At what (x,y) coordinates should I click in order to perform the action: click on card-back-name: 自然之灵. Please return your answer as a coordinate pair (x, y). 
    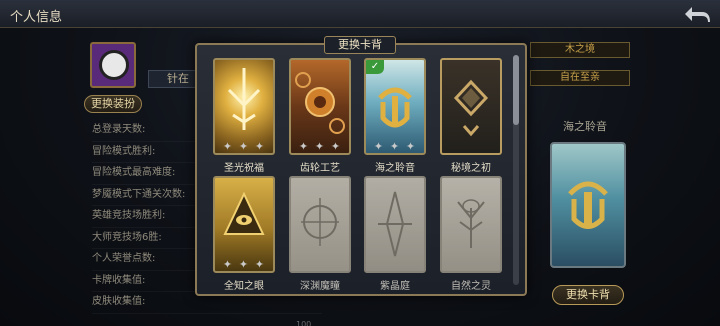
    Looking at the image, I should click on (471, 286).